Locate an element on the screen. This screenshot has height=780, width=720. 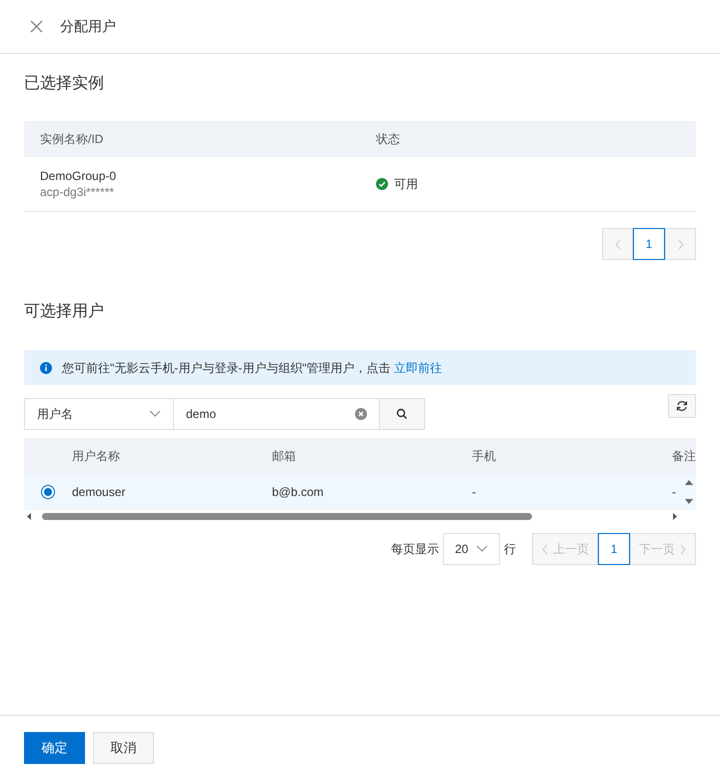
column-header: 实例名称/ID is located at coordinates (72, 139).